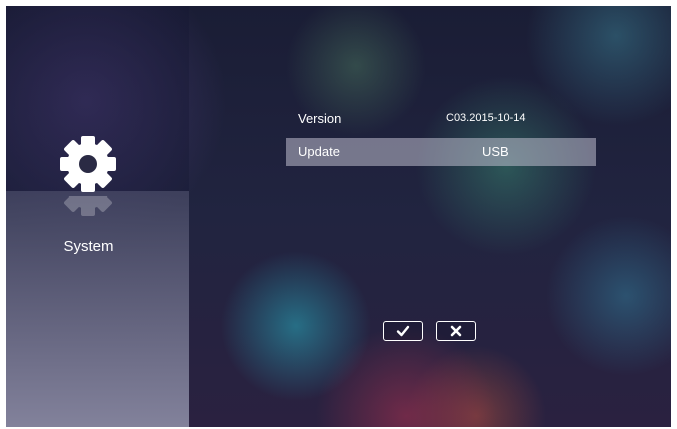 This screenshot has height=429, width=677. I want to click on gear-icon, so click(88, 164).